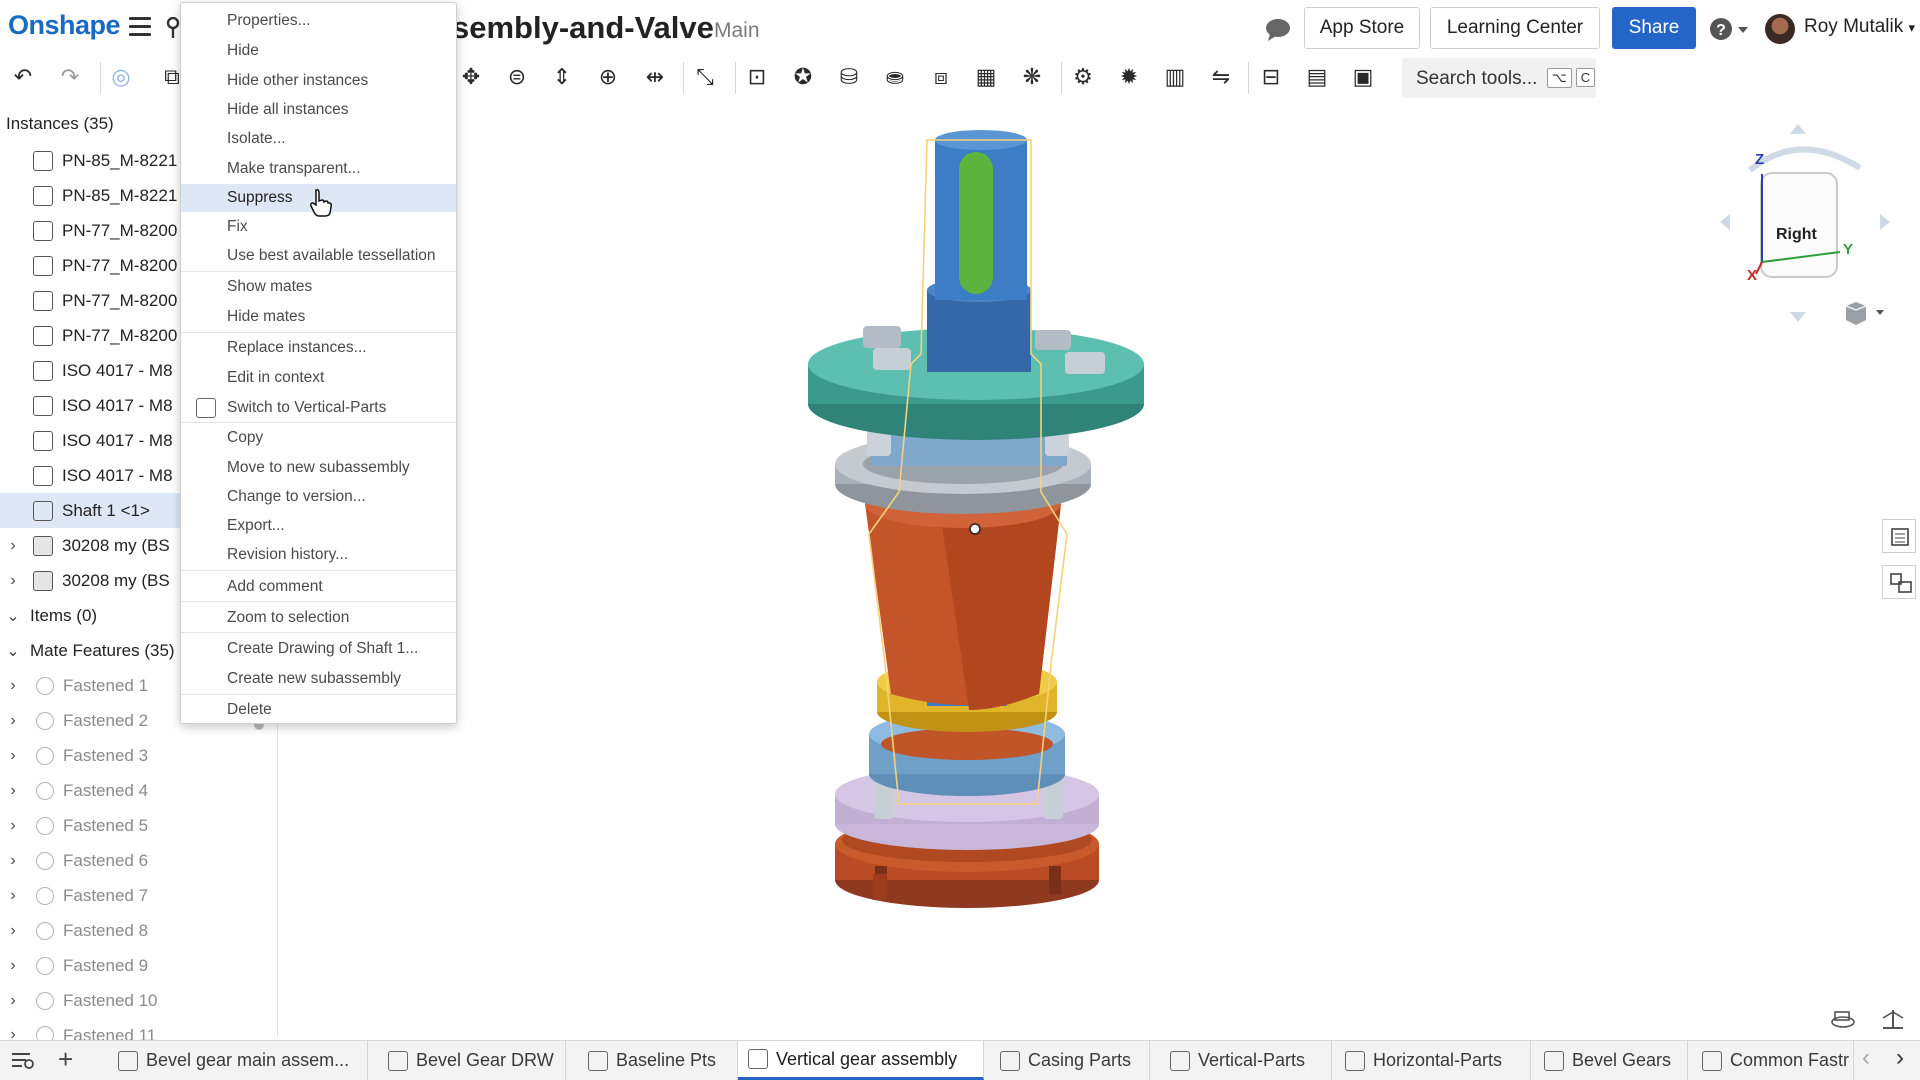 The height and width of the screenshot is (1080, 1920). Describe the element at coordinates (941, 77) in the screenshot. I see `rack-pinion-icon: ⧈` at that location.